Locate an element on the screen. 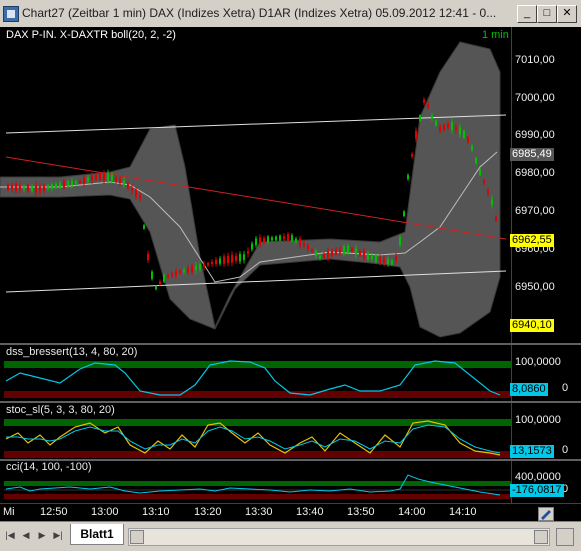 Image resolution: width=581 pixels, height=551 pixels. prev-sheet-button: ◀ is located at coordinates (26, 535).